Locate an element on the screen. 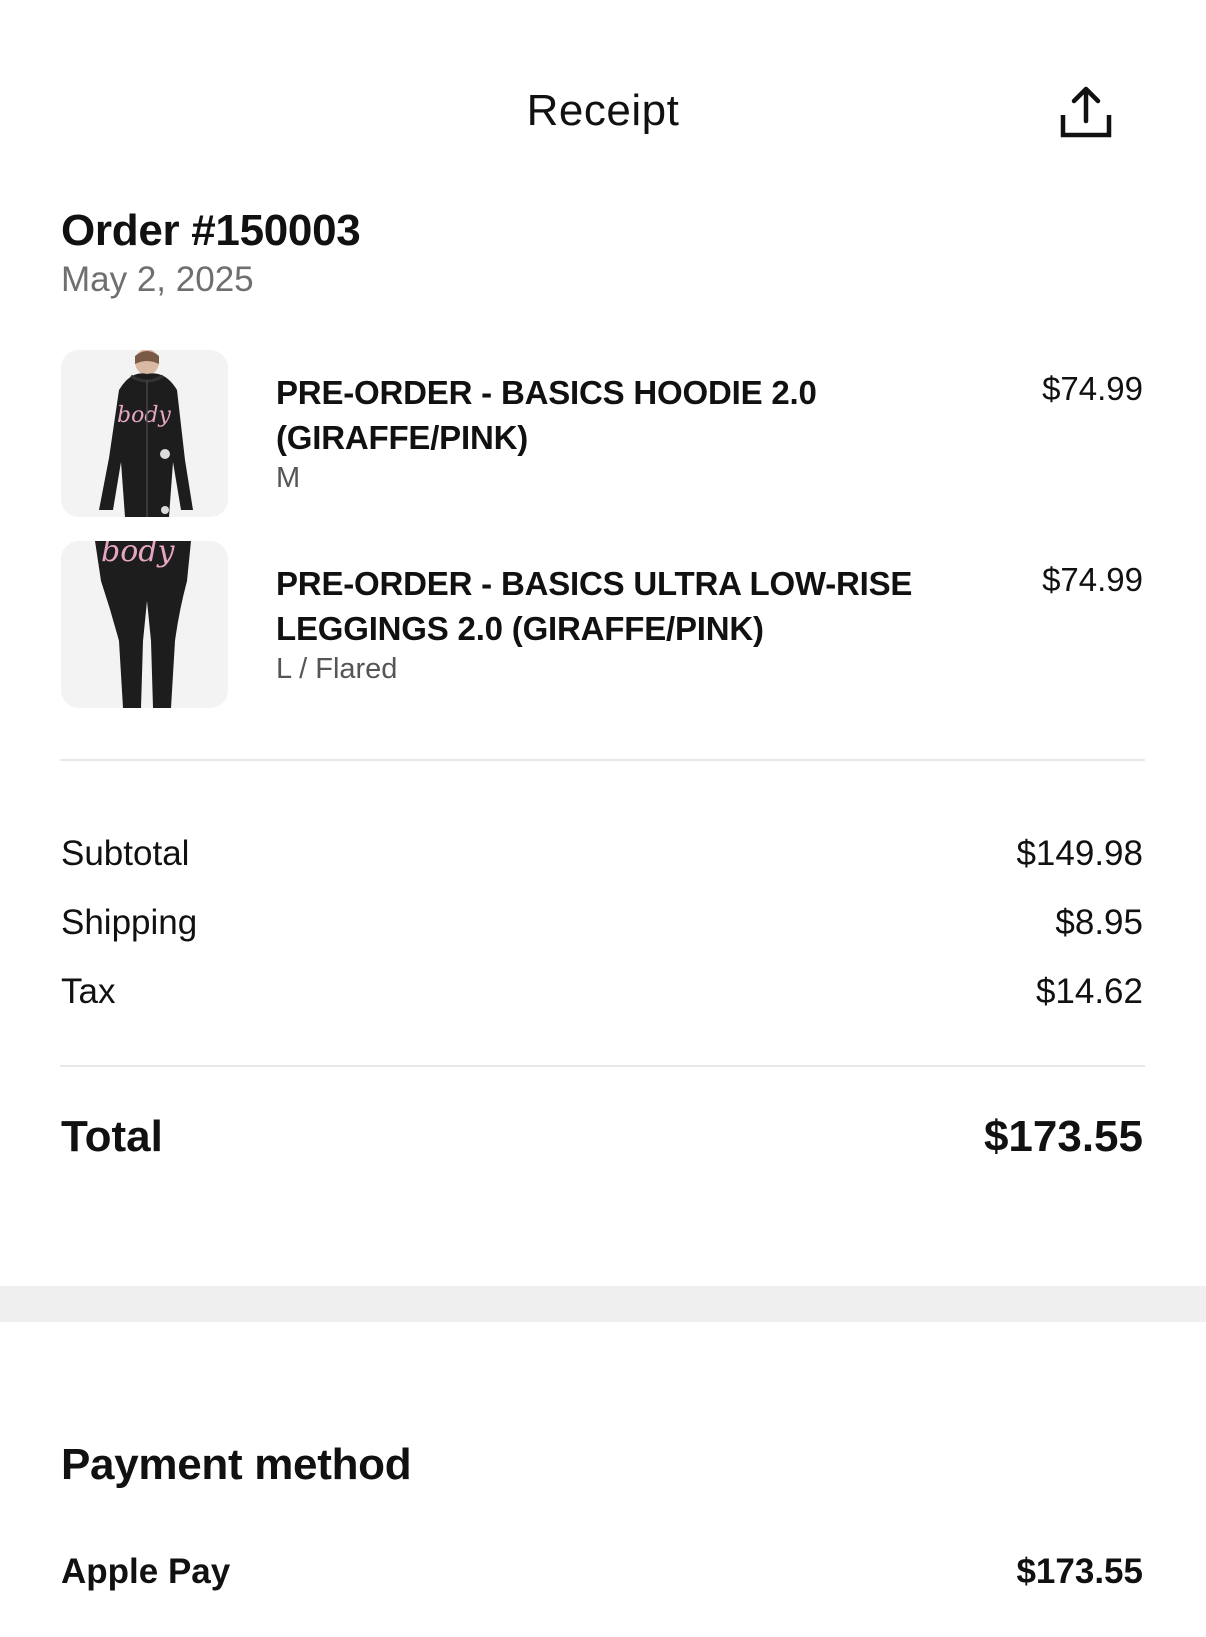 The height and width of the screenshot is (1637, 1206). total-label: Total is located at coordinates (112, 1136).